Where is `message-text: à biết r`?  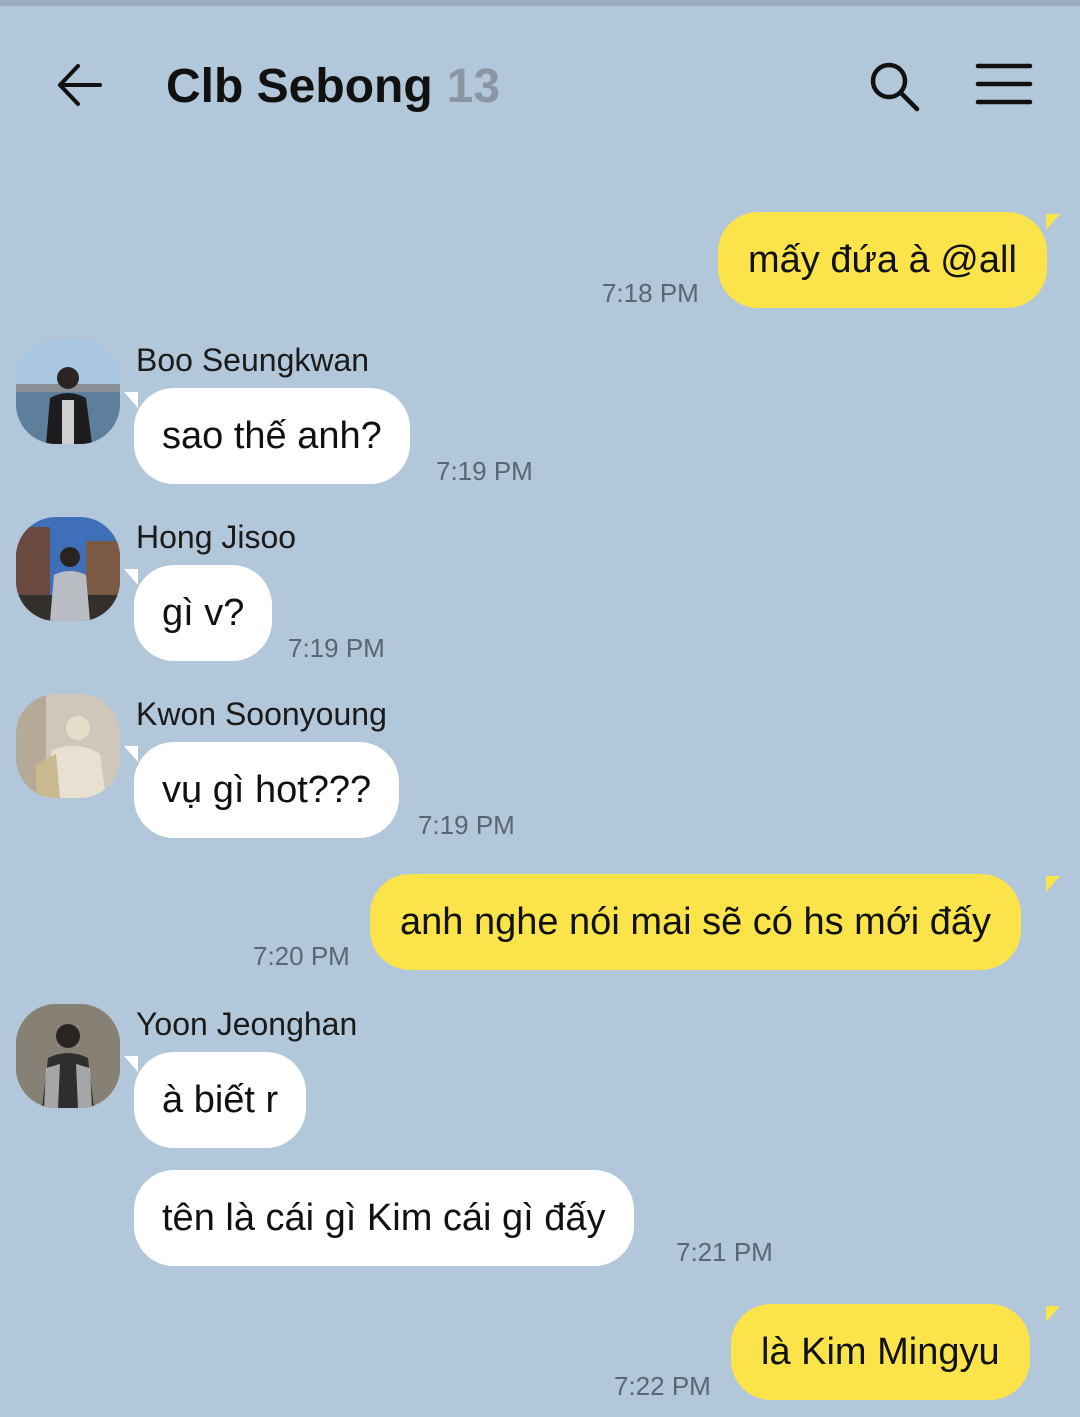
message-text: à biết r is located at coordinates (220, 1100).